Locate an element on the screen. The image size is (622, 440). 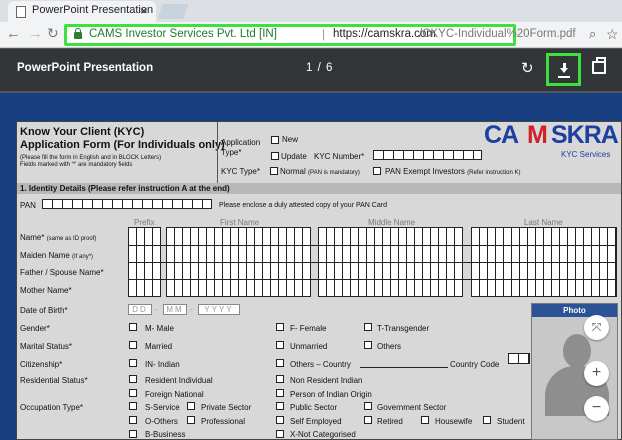
male-label: M- Male is located at coordinates (159, 328).